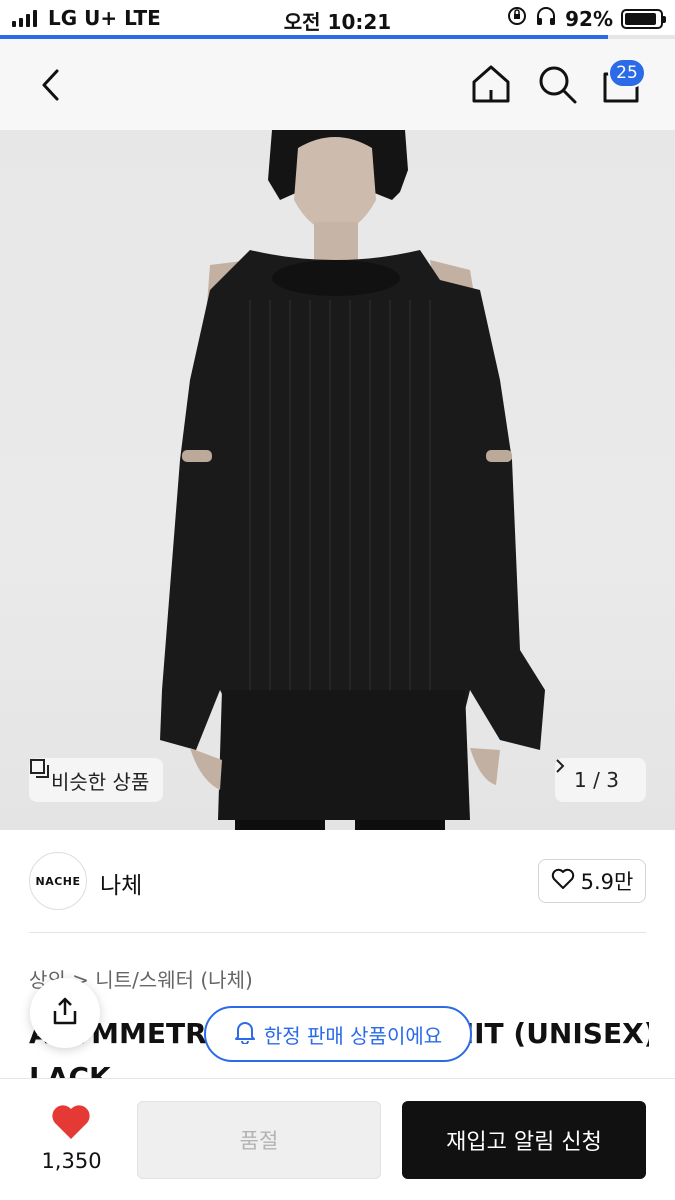 This screenshot has width=675, height=1200. I want to click on purchase-bar: 1,350 품절 재입고 알림 신청, so click(337, 1139).